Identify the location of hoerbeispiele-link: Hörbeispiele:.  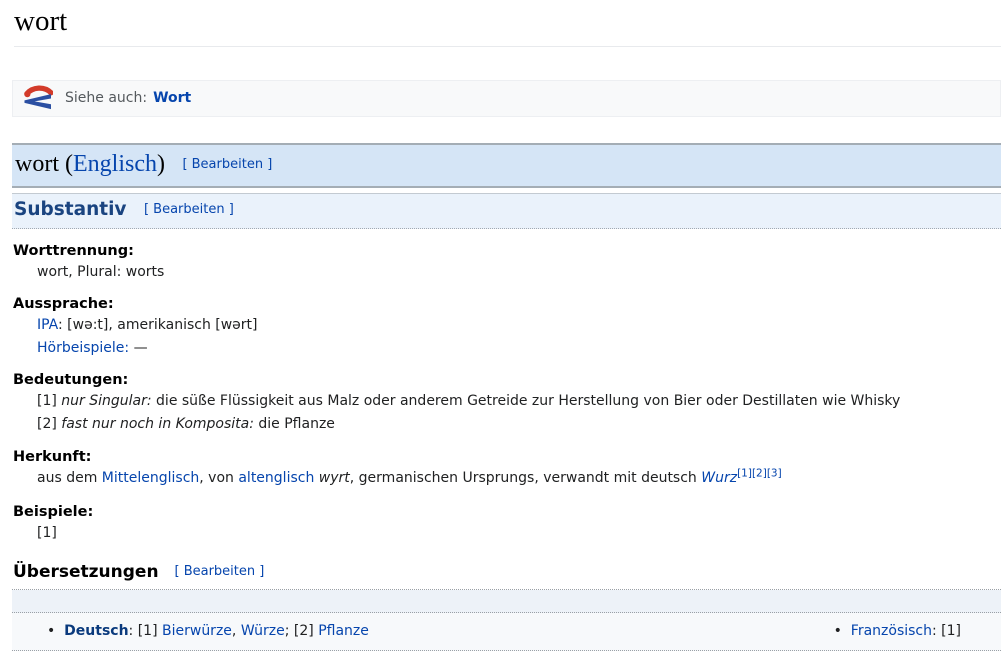
(83, 348).